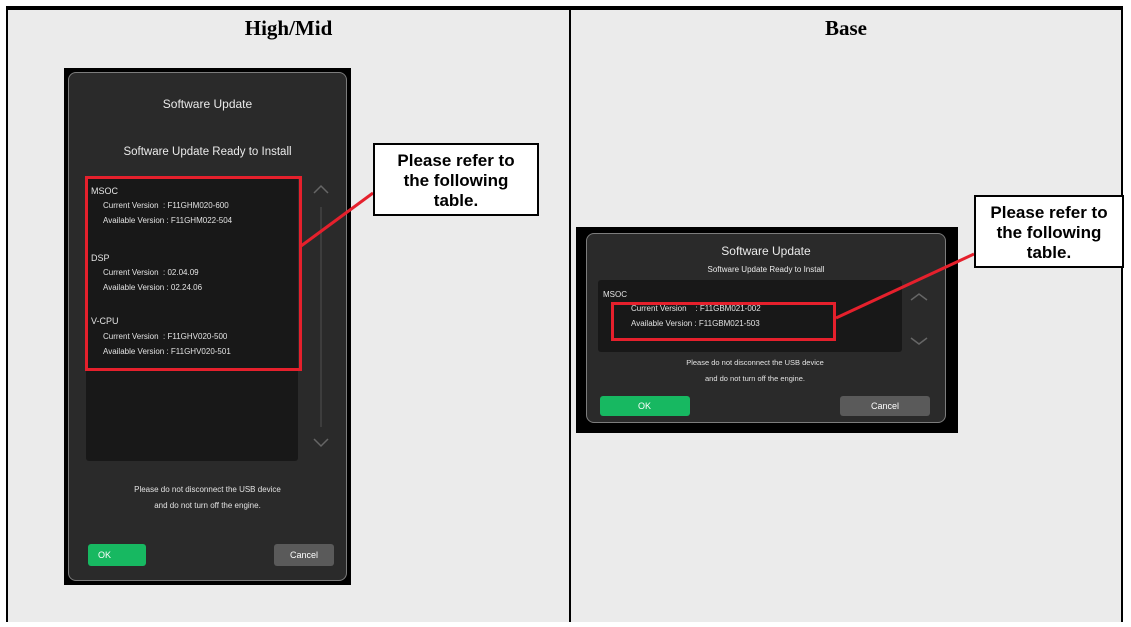  What do you see at coordinates (637, 255) in the screenshot?
I see `callout-connectors` at bounding box center [637, 255].